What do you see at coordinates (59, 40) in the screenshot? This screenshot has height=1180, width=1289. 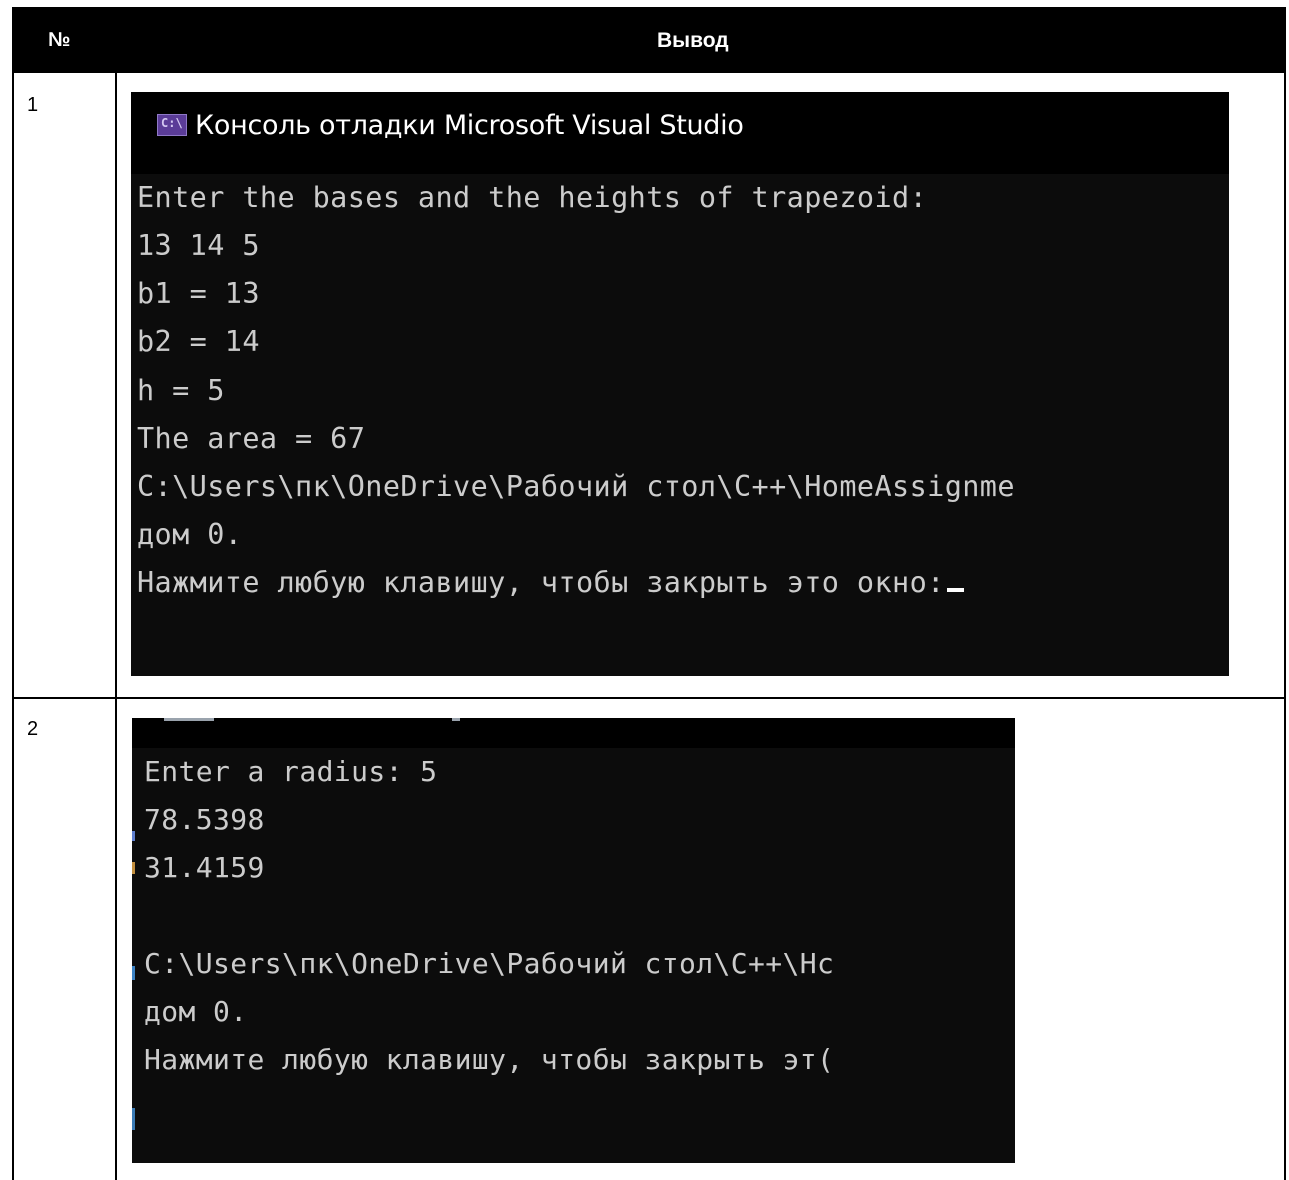 I see `column-header-number: №` at bounding box center [59, 40].